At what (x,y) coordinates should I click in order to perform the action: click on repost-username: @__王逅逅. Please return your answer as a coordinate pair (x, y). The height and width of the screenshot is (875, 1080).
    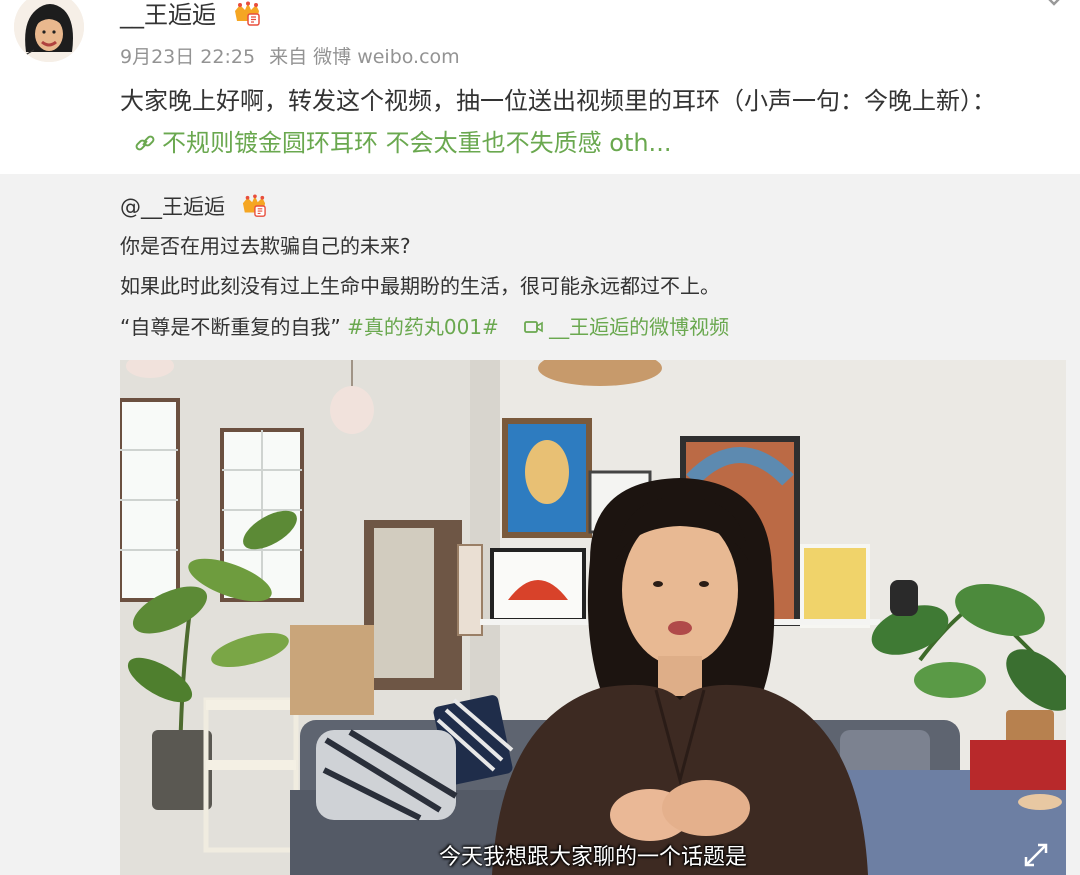
    Looking at the image, I should click on (194, 207).